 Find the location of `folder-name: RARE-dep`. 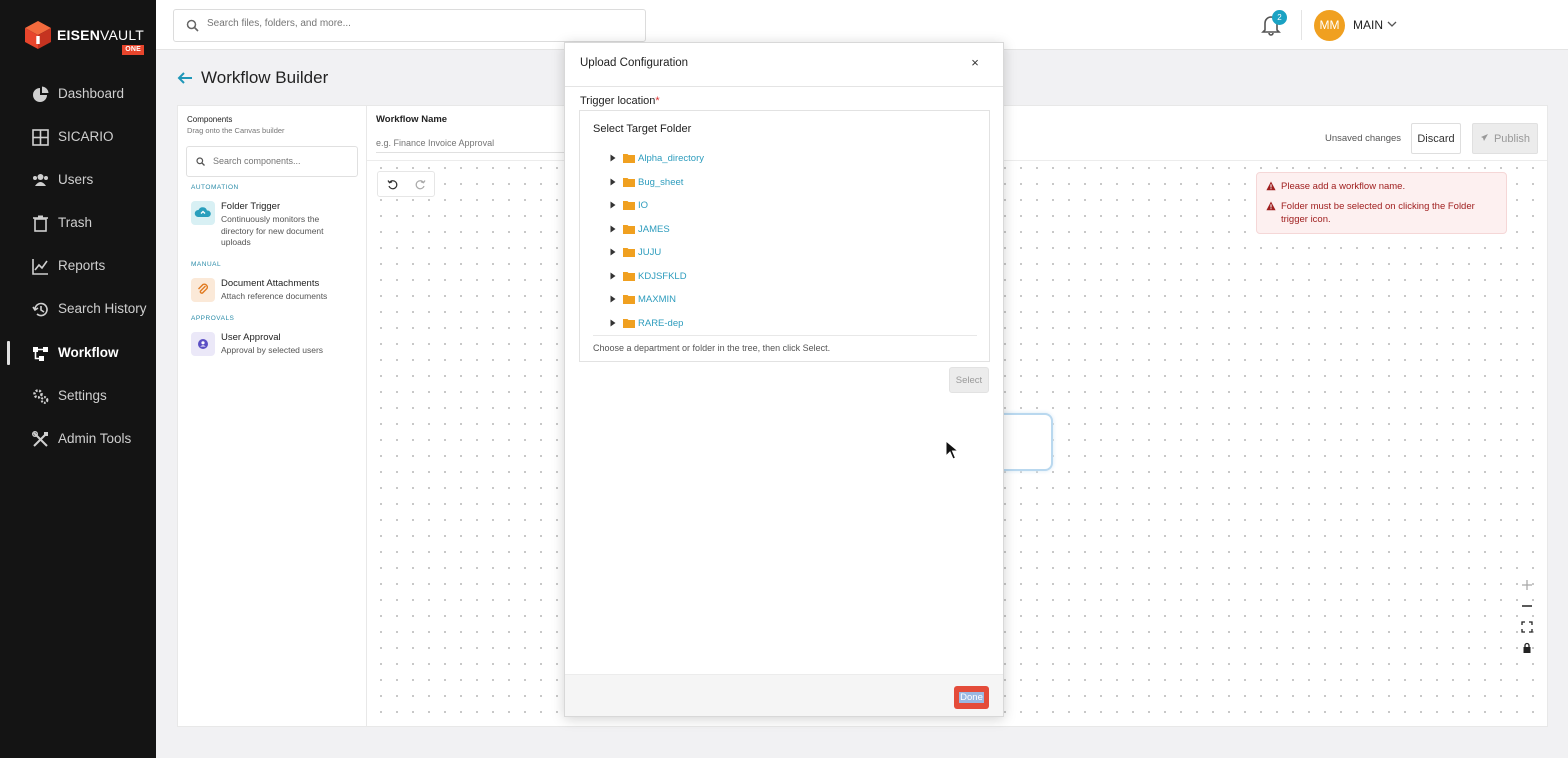

folder-name: RARE-dep is located at coordinates (660, 323).